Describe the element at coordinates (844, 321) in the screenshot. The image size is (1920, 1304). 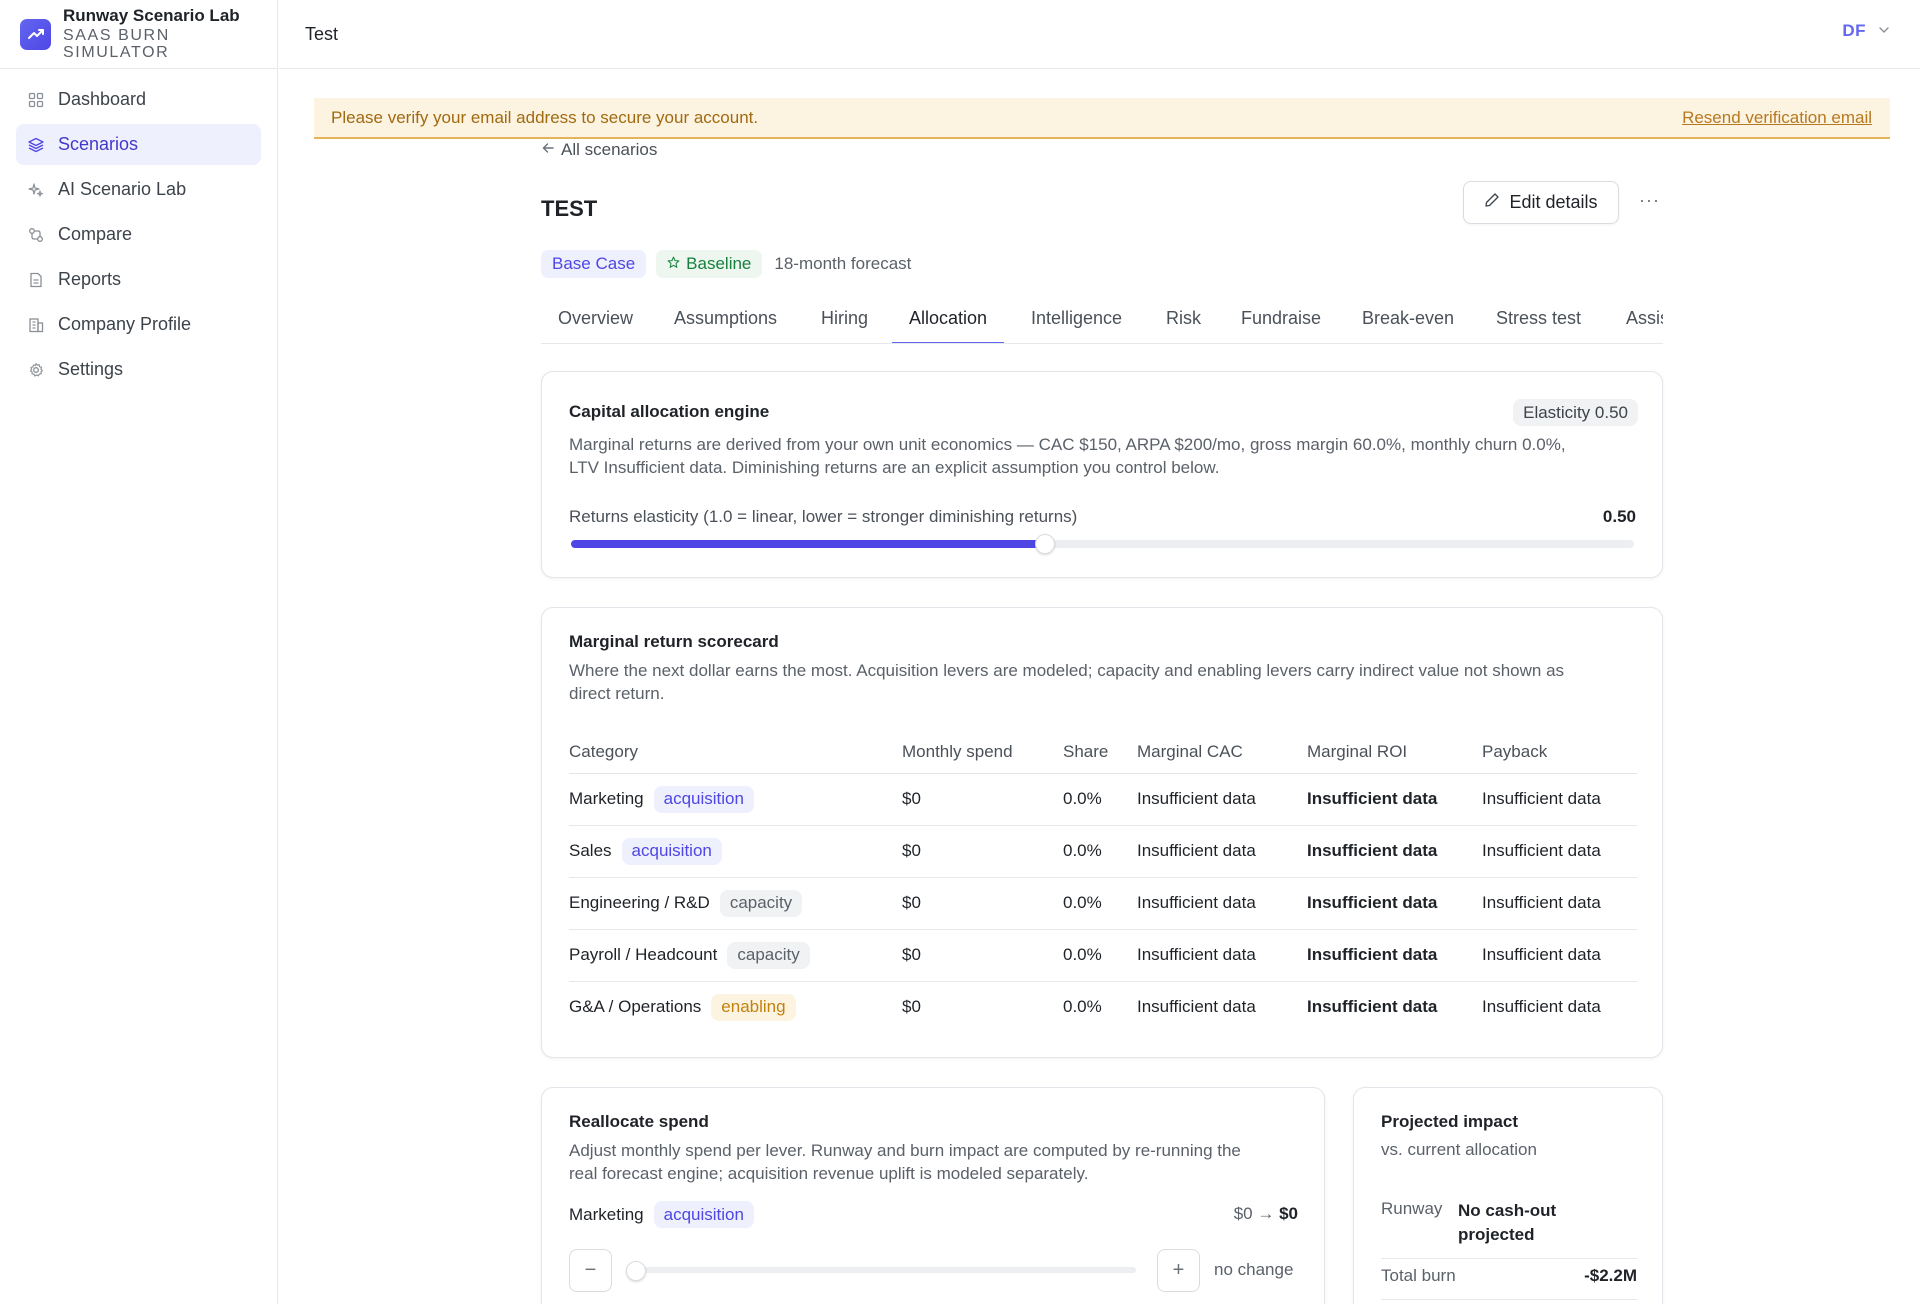
I see `tab-hiring: Hiring` at that location.